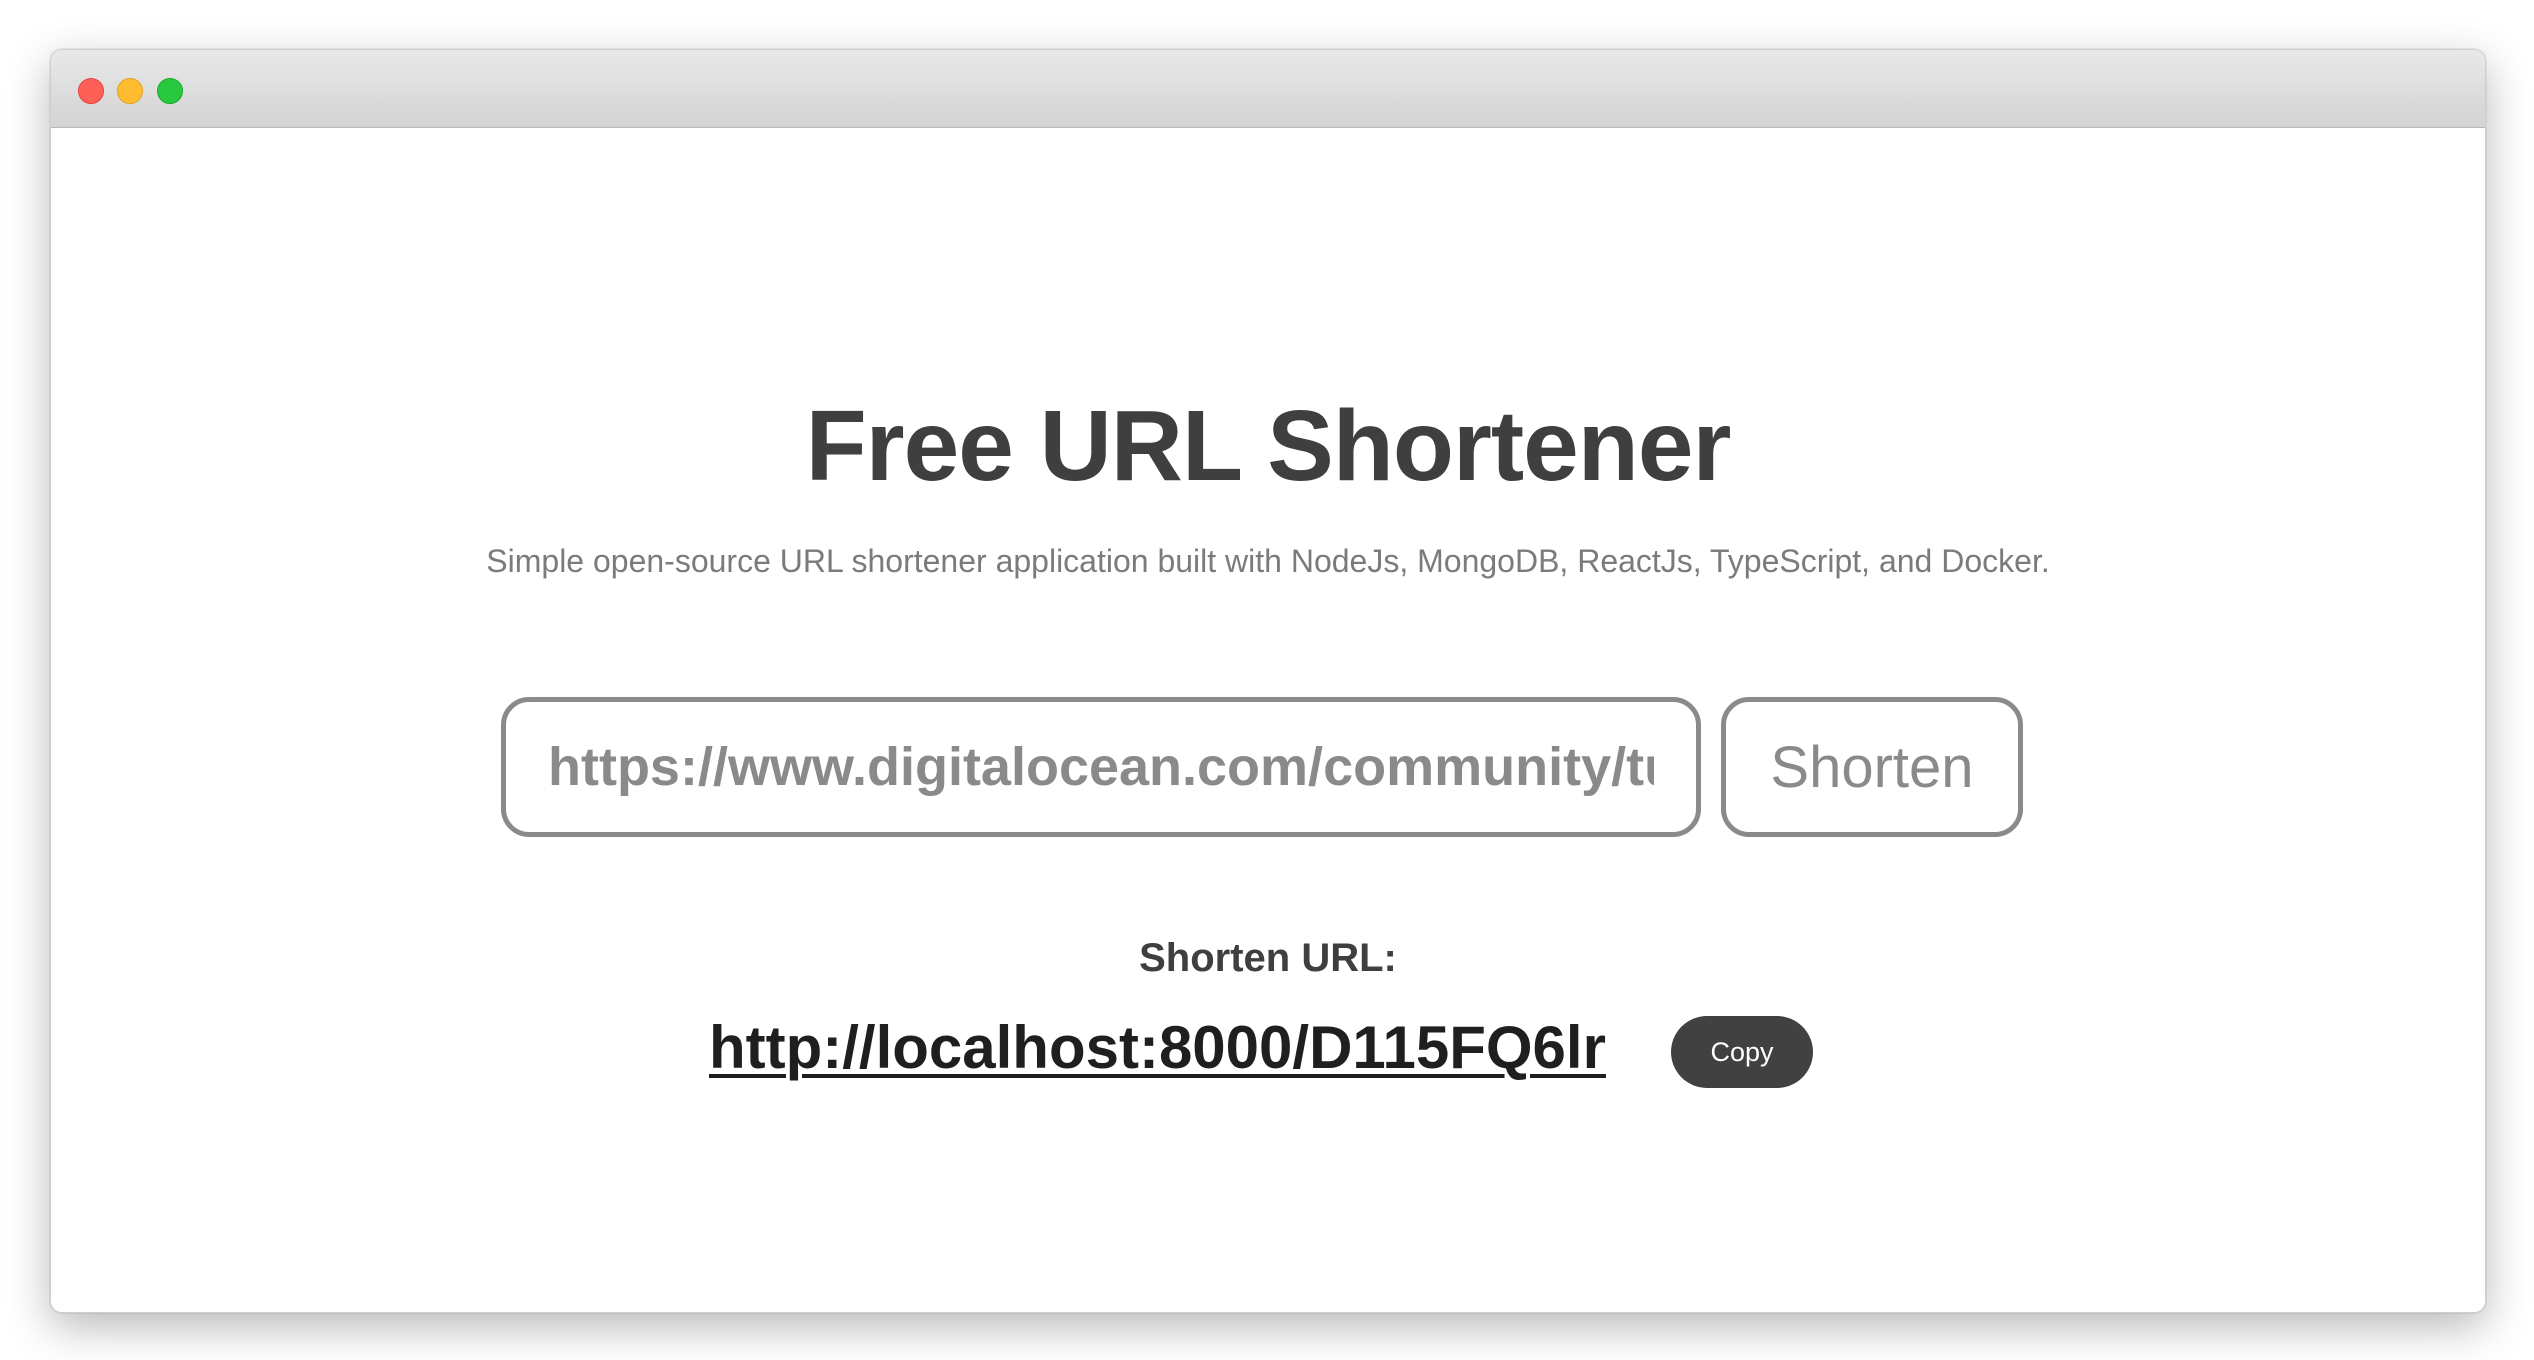 The width and height of the screenshot is (2534, 1360). What do you see at coordinates (91, 91) in the screenshot?
I see `close-window-button` at bounding box center [91, 91].